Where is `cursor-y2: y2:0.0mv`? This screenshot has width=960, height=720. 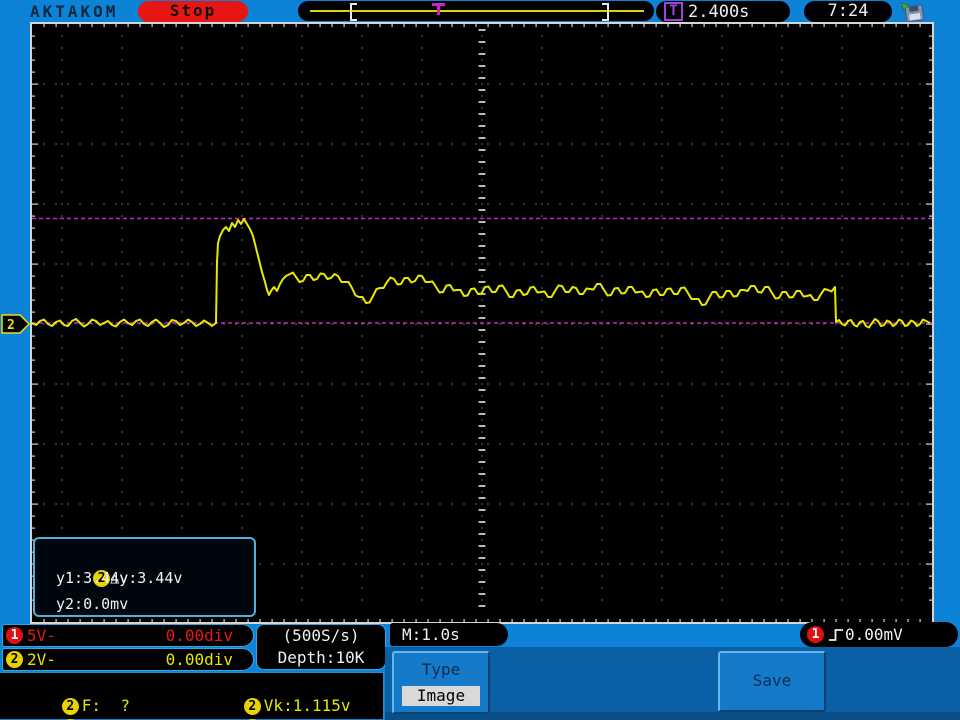 cursor-y2: y2:0.0mv is located at coordinates (92, 604).